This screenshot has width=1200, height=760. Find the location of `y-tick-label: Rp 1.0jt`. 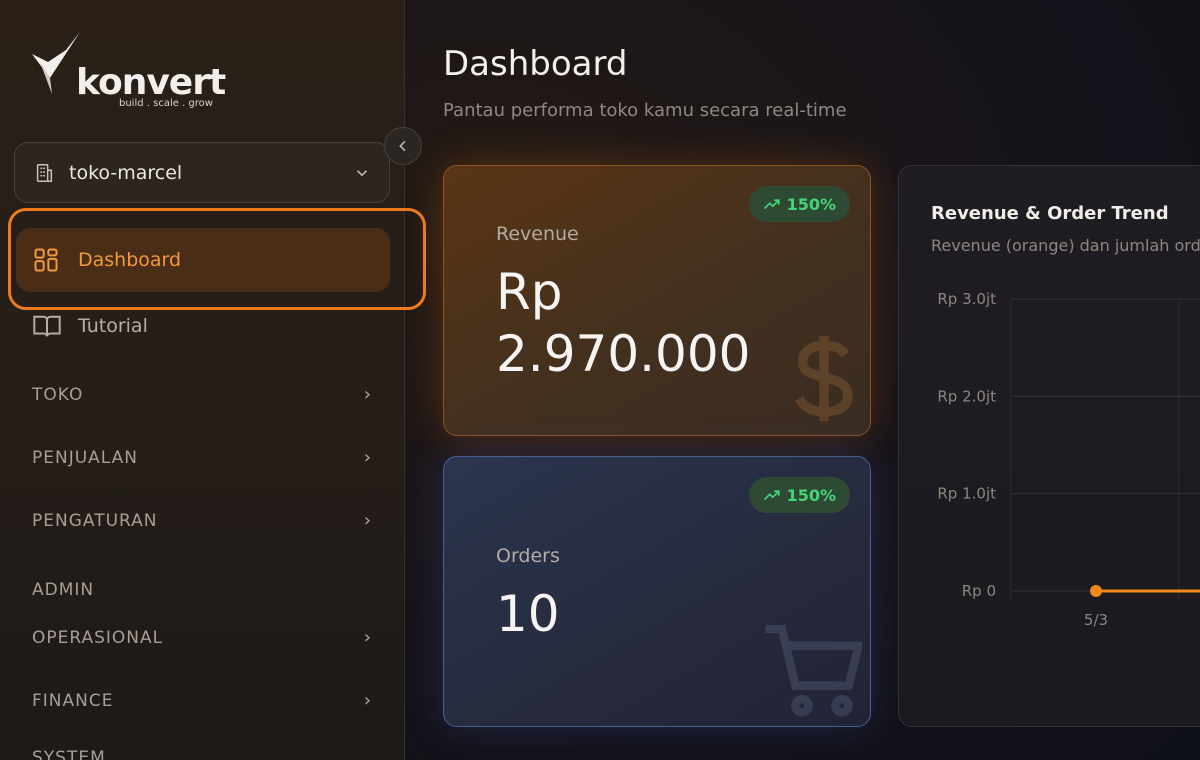

y-tick-label: Rp 1.0jt is located at coordinates (966, 494).